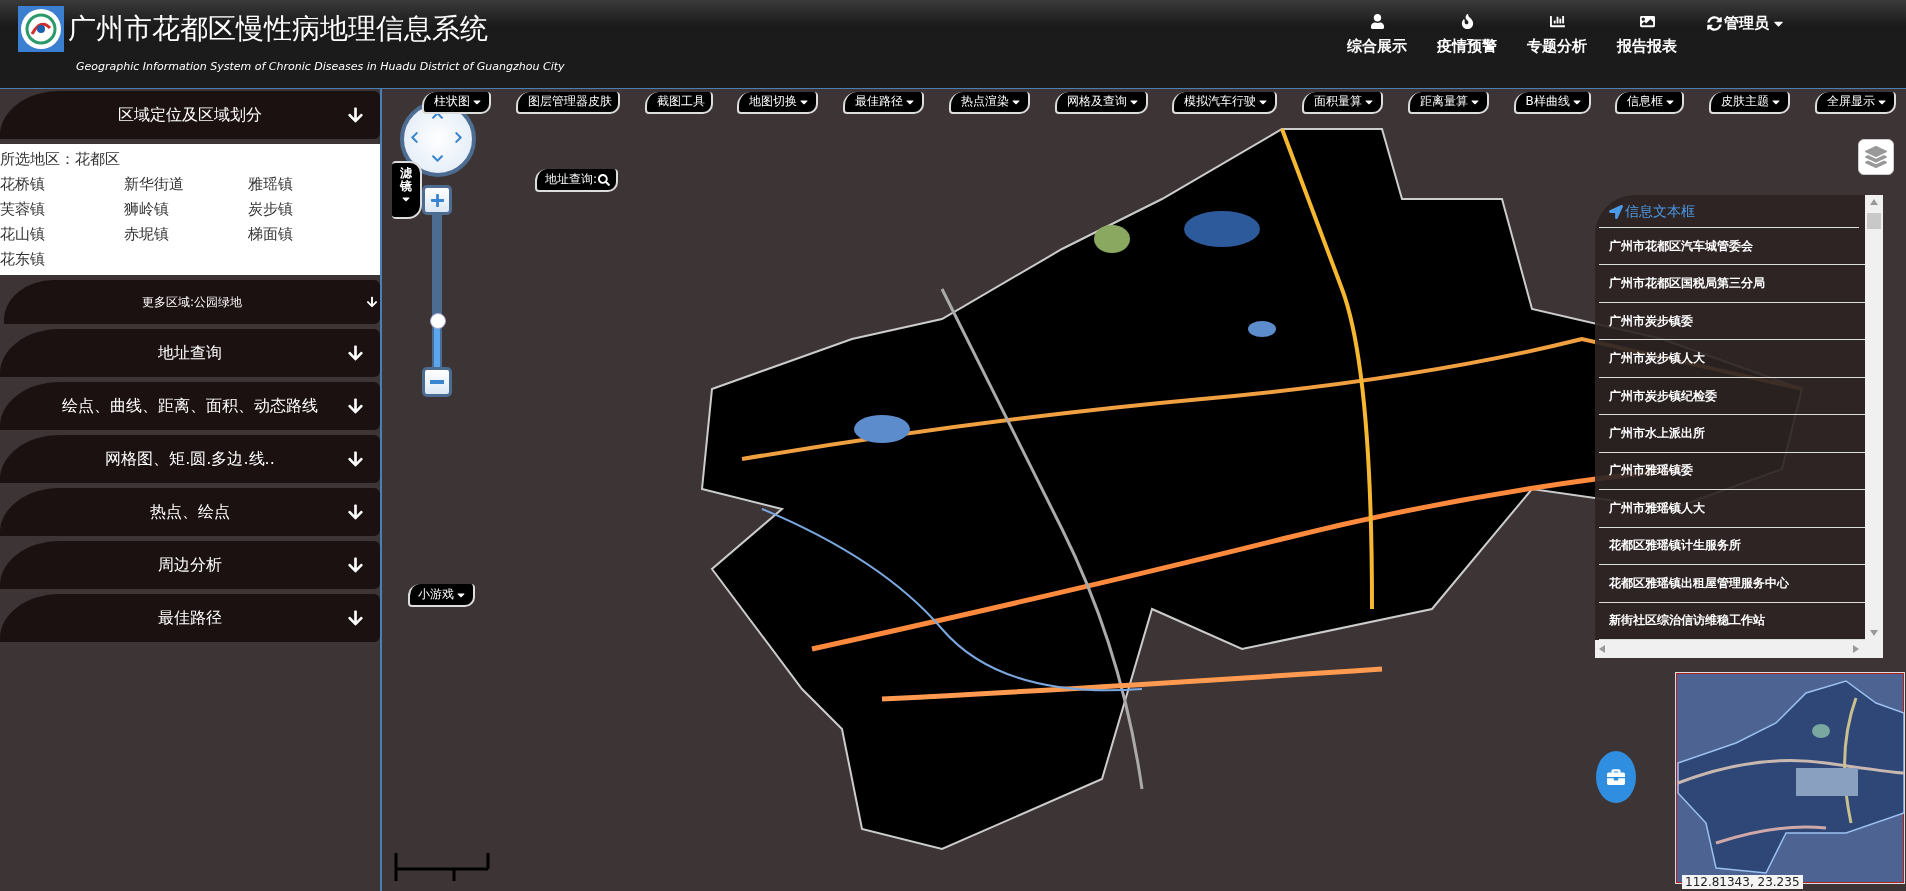 This screenshot has width=1906, height=891. I want to click on nav-item: 疫情预警, so click(1467, 35).